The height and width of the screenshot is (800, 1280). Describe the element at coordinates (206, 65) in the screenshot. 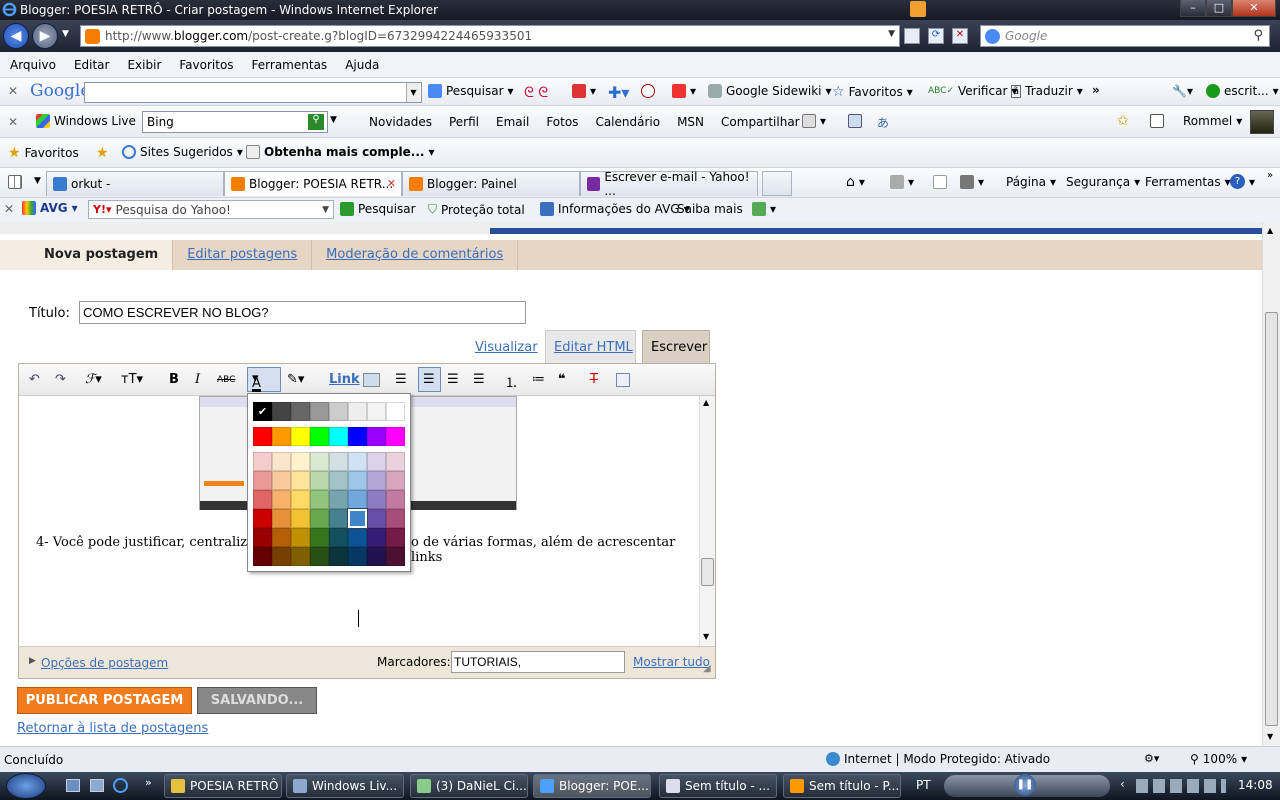

I see `menu-item-3: Favoritos` at that location.